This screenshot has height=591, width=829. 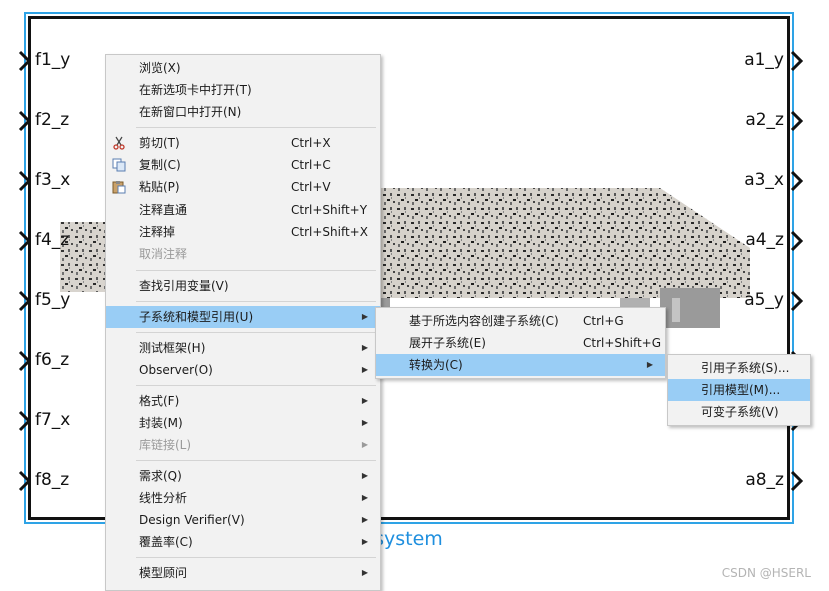 What do you see at coordinates (119, 143) in the screenshot?
I see `scissors-icon` at bounding box center [119, 143].